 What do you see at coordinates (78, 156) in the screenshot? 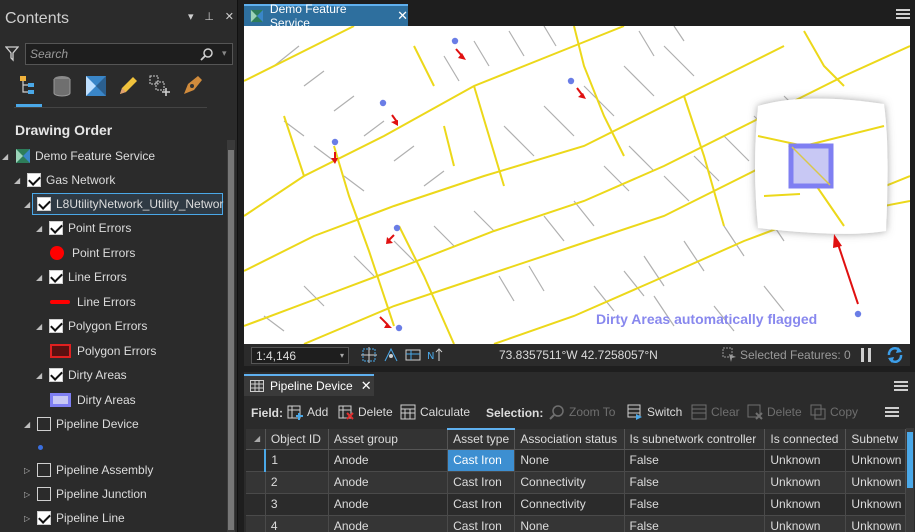
I see `tree-item-demo-feature-service: ◢ Demo Feature Service` at bounding box center [78, 156].